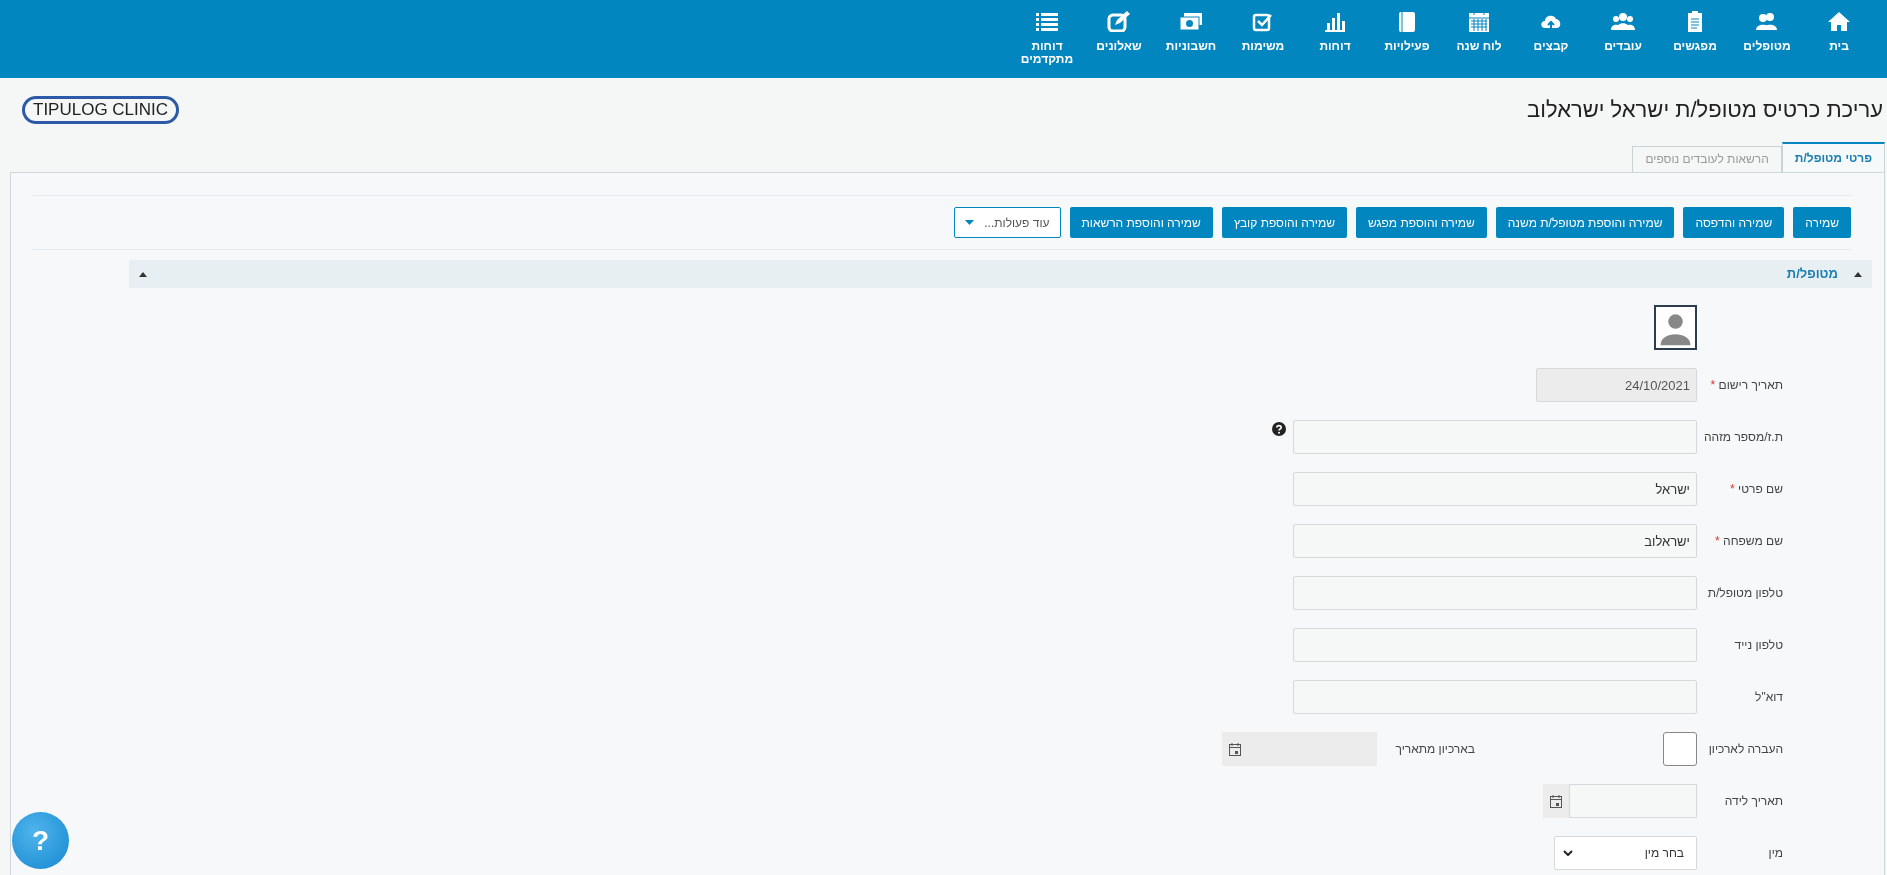 The image size is (1887, 875). Describe the element at coordinates (1119, 39) in the screenshot. I see `nav-item: שאלונים` at that location.